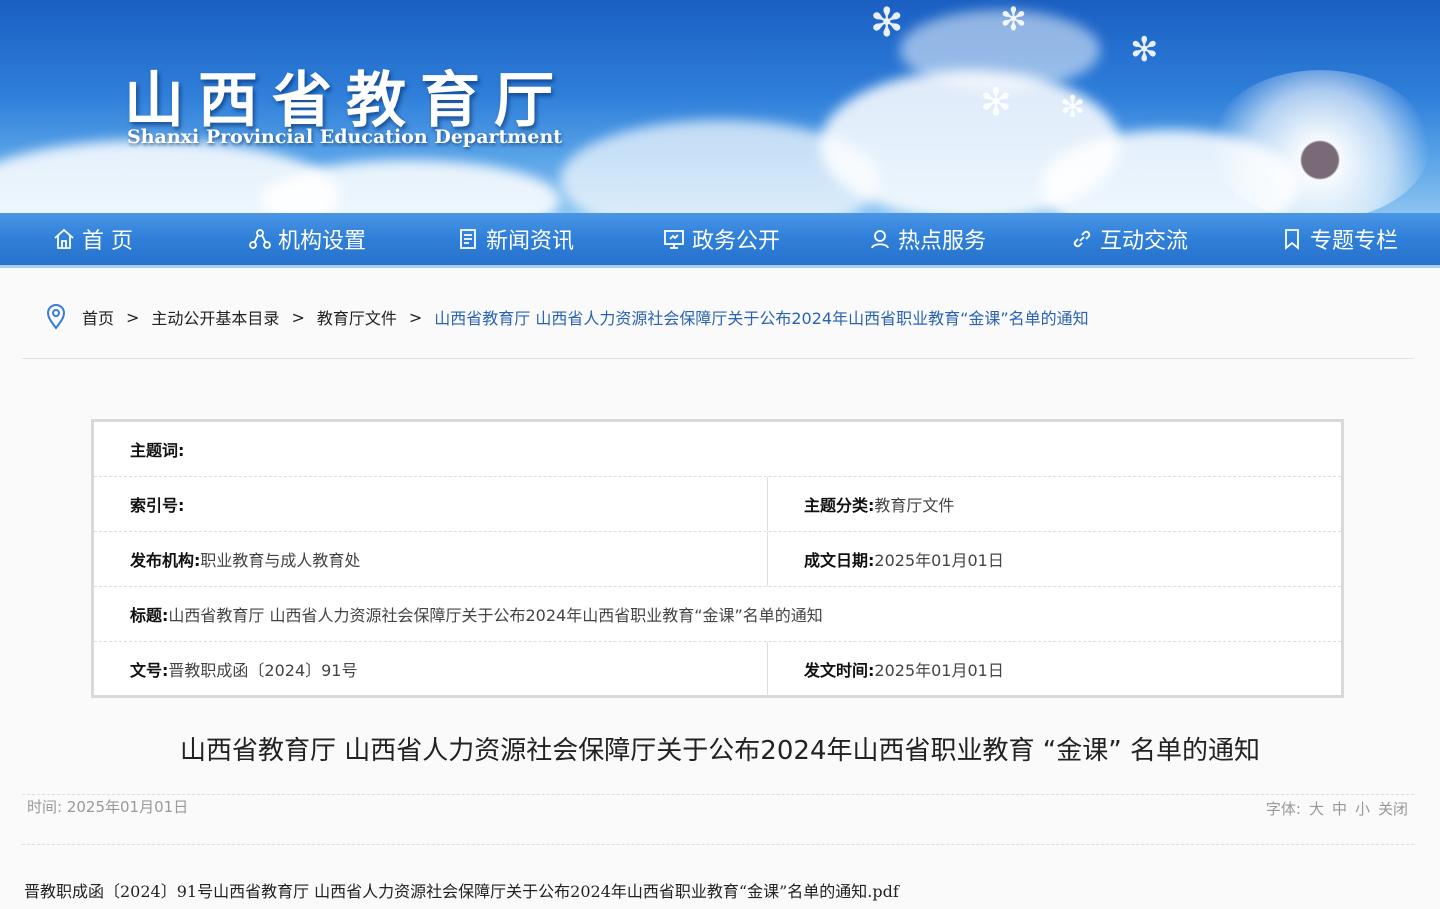 This screenshot has width=1440, height=909. What do you see at coordinates (939, 670) in the screenshot?
I see `pubtime-value: 2025年01月01日` at bounding box center [939, 670].